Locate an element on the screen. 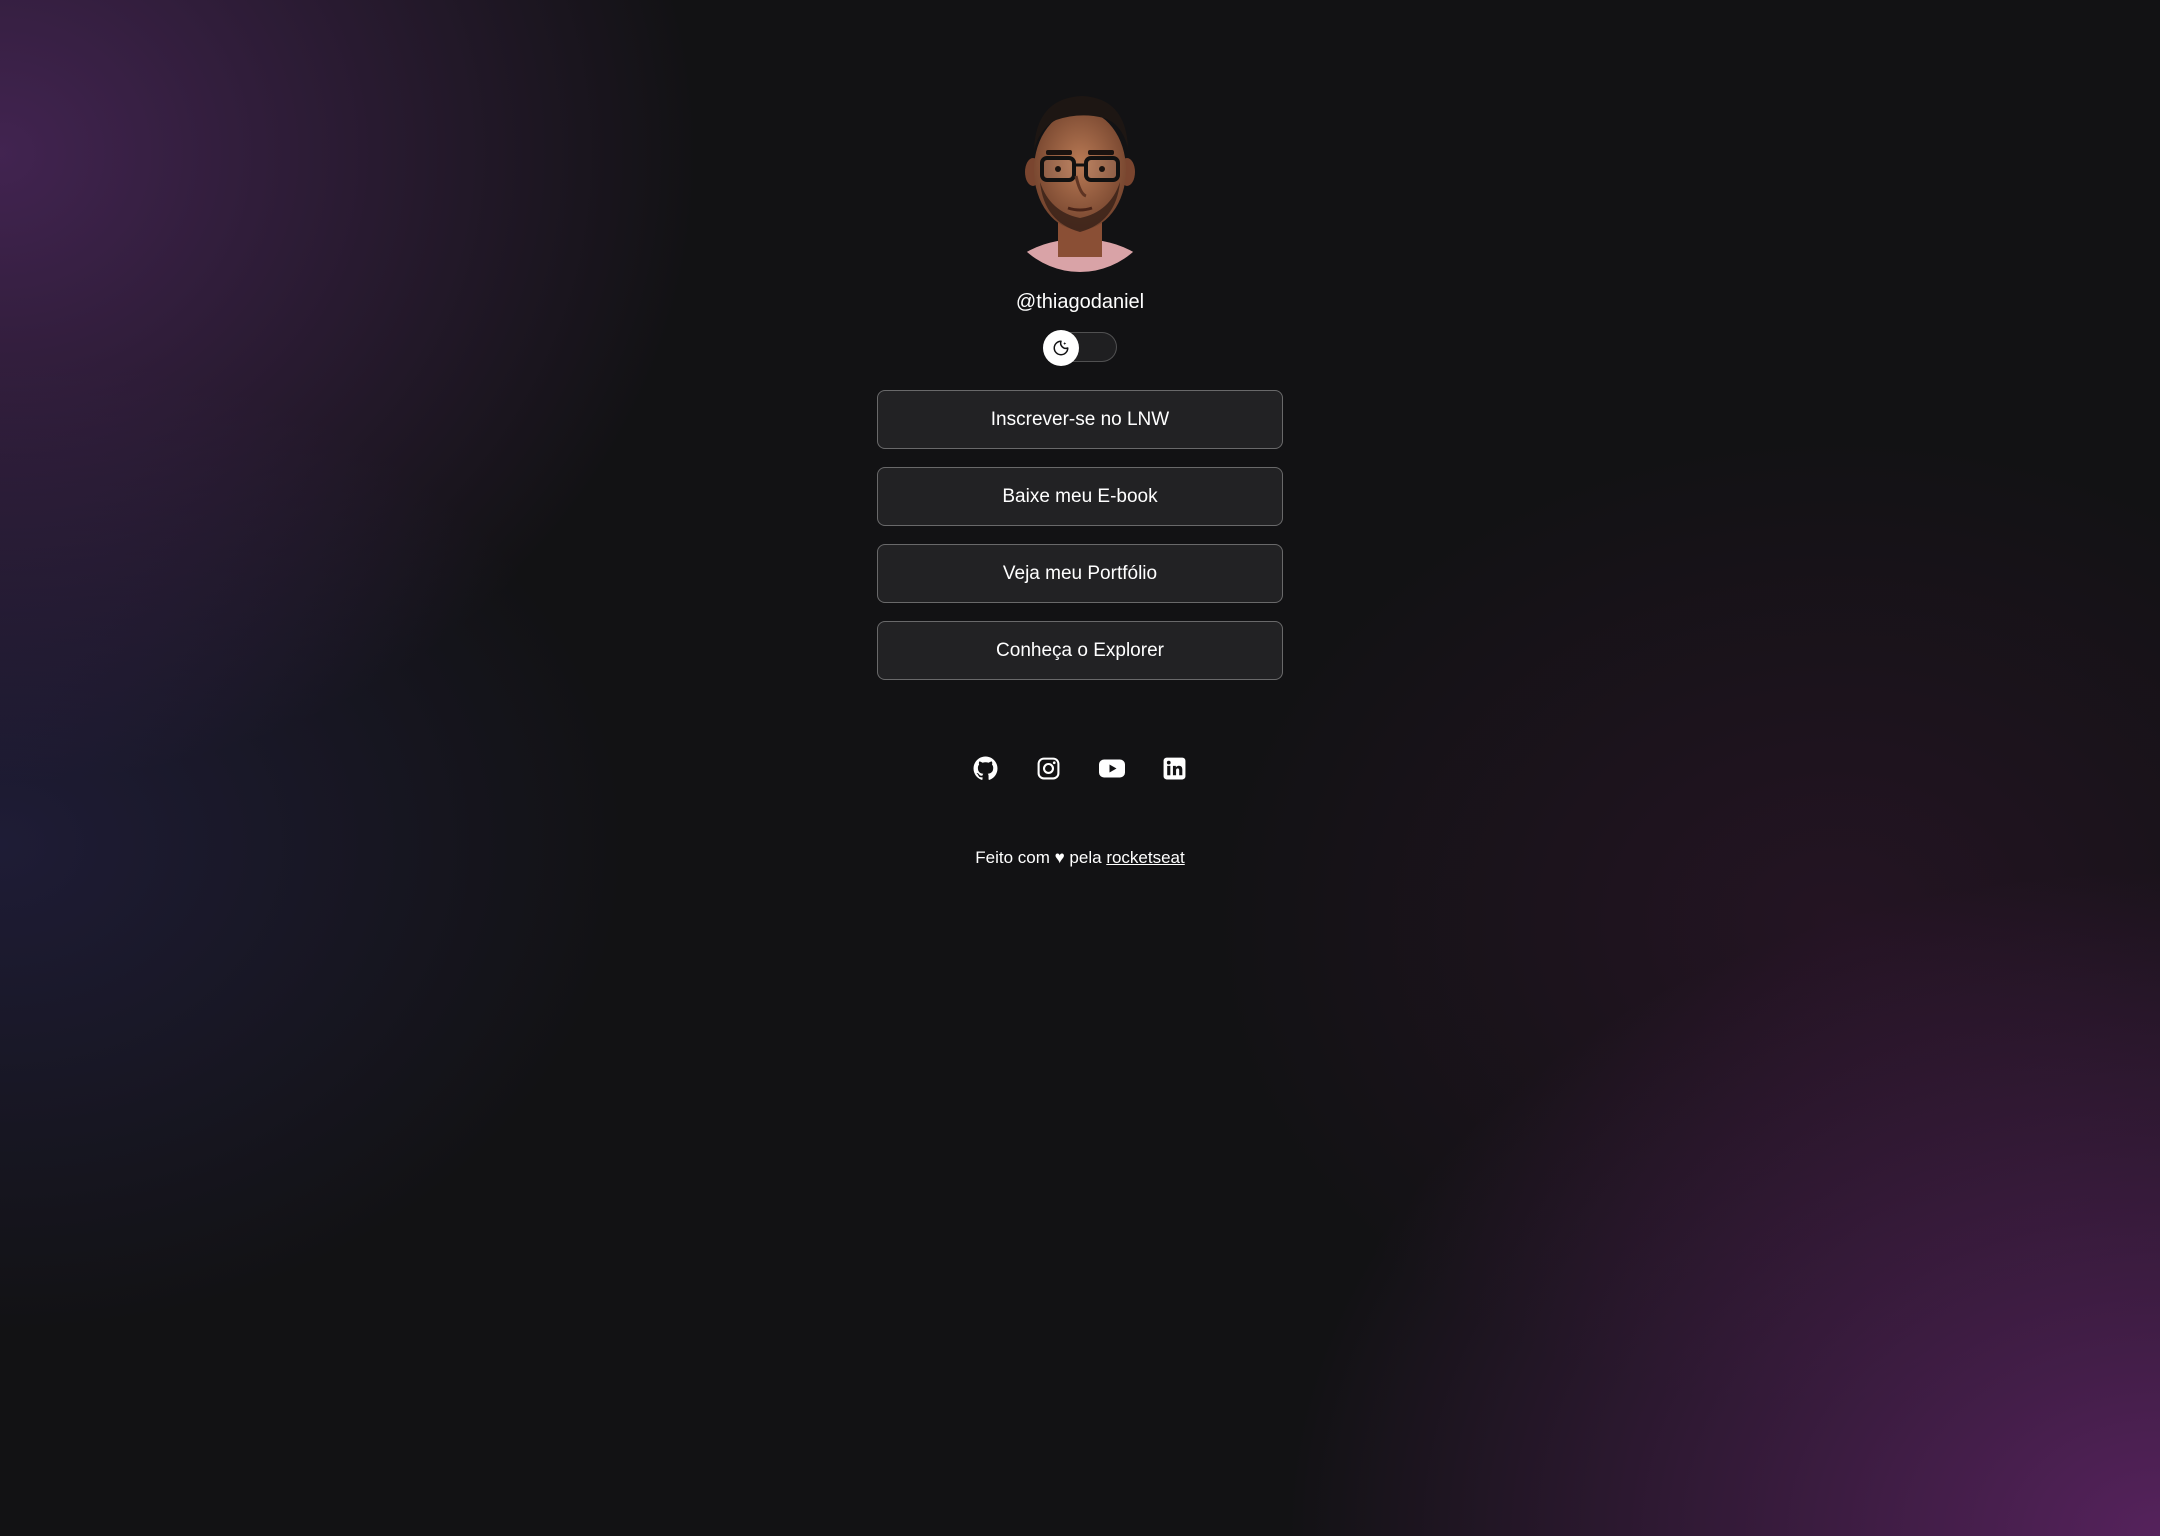 This screenshot has height=1536, width=2160. username: @thiagodaniel is located at coordinates (1080, 302).